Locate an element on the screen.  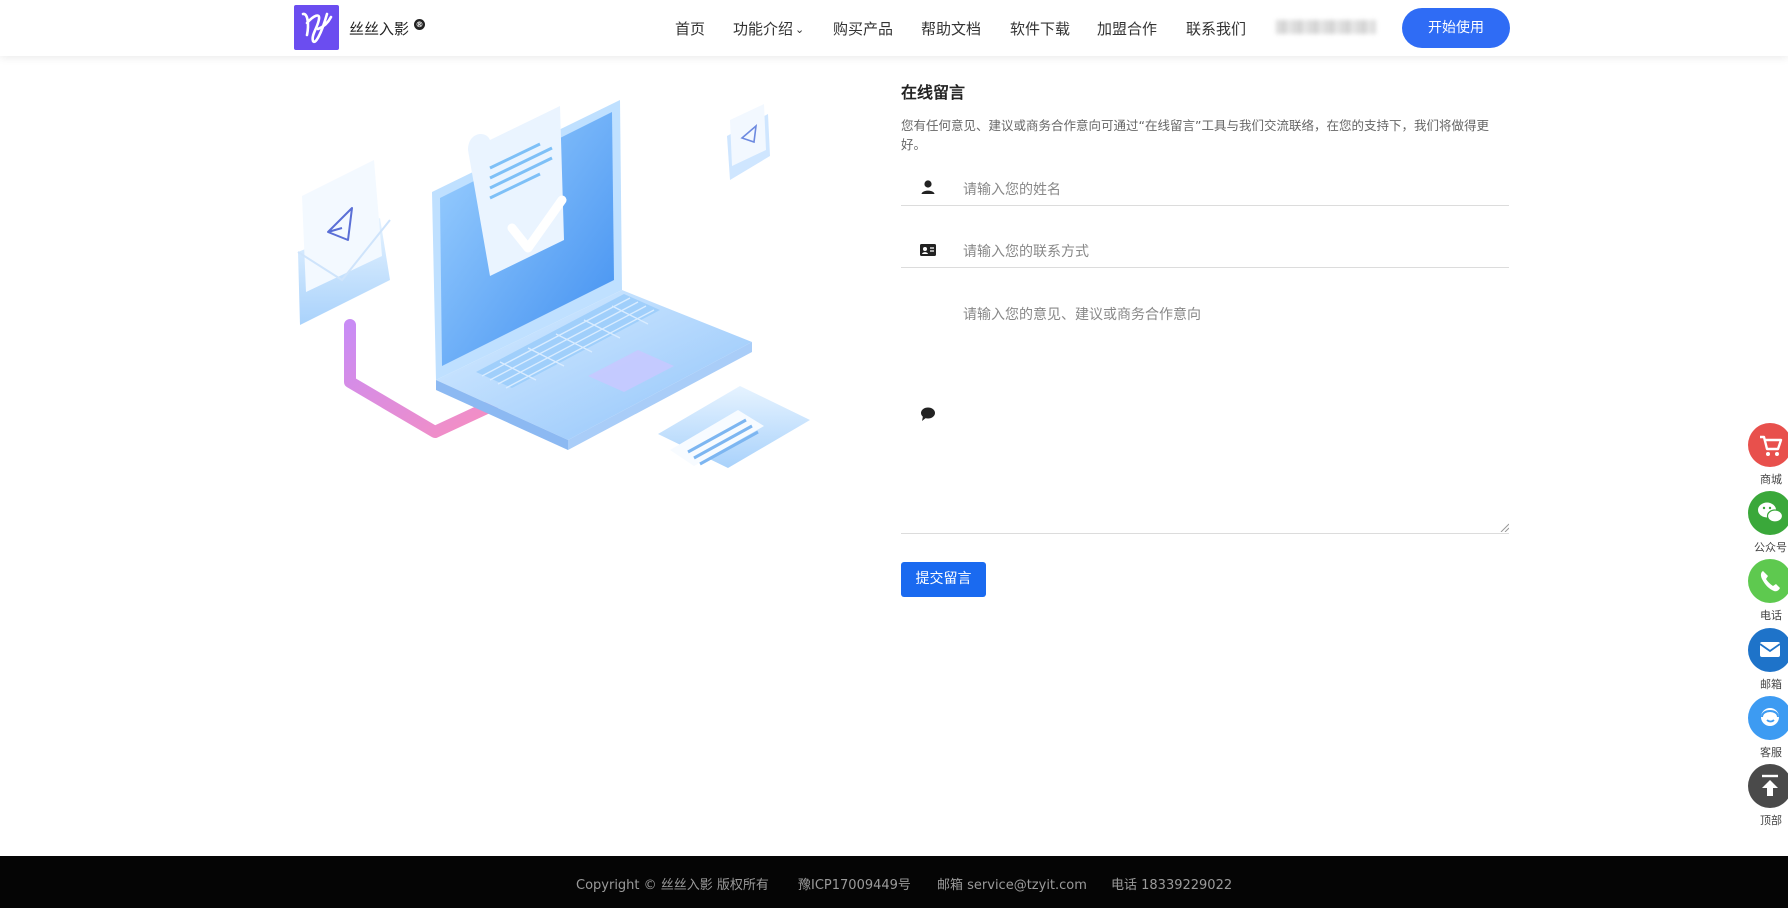
side-wechat-circle is located at coordinates (1768, 513).